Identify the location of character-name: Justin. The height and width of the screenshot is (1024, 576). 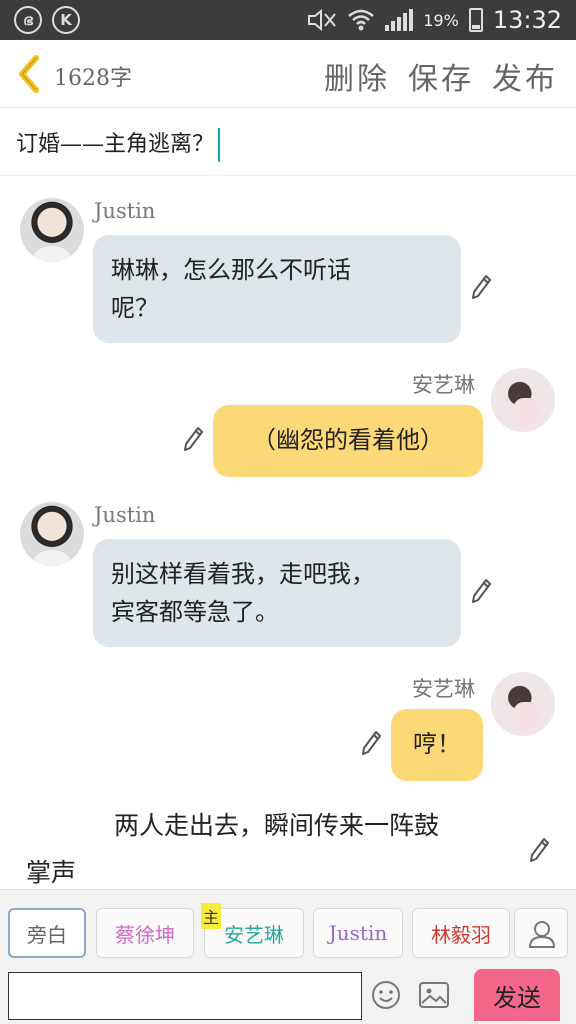
(358, 933).